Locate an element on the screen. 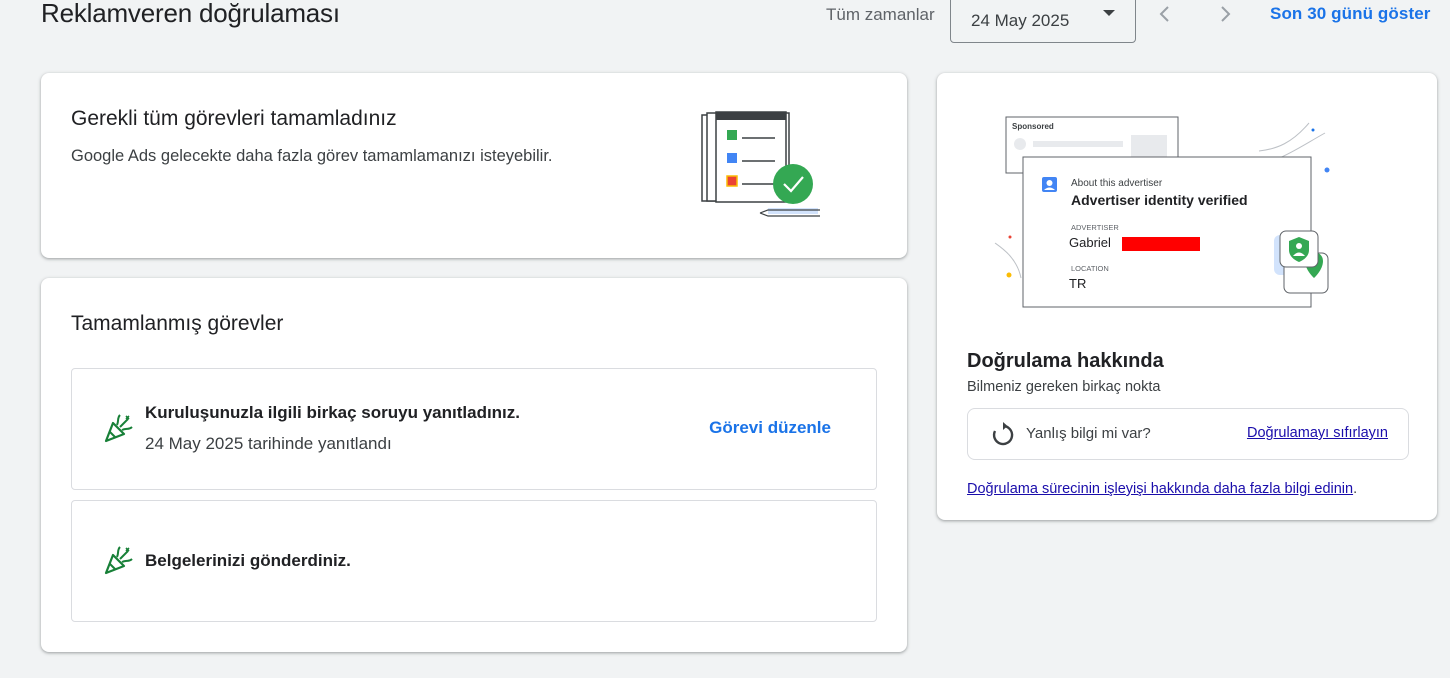  about-advertiser-label: About this advertiser is located at coordinates (1117, 183).